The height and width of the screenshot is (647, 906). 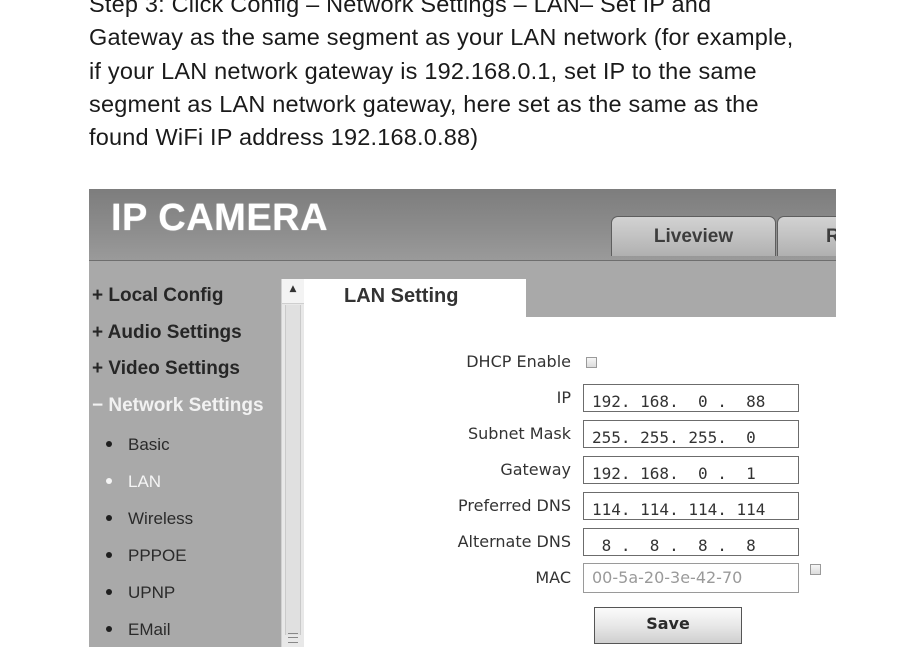 I want to click on sidebar-subitem-wireless: Wireless, so click(x=149, y=519).